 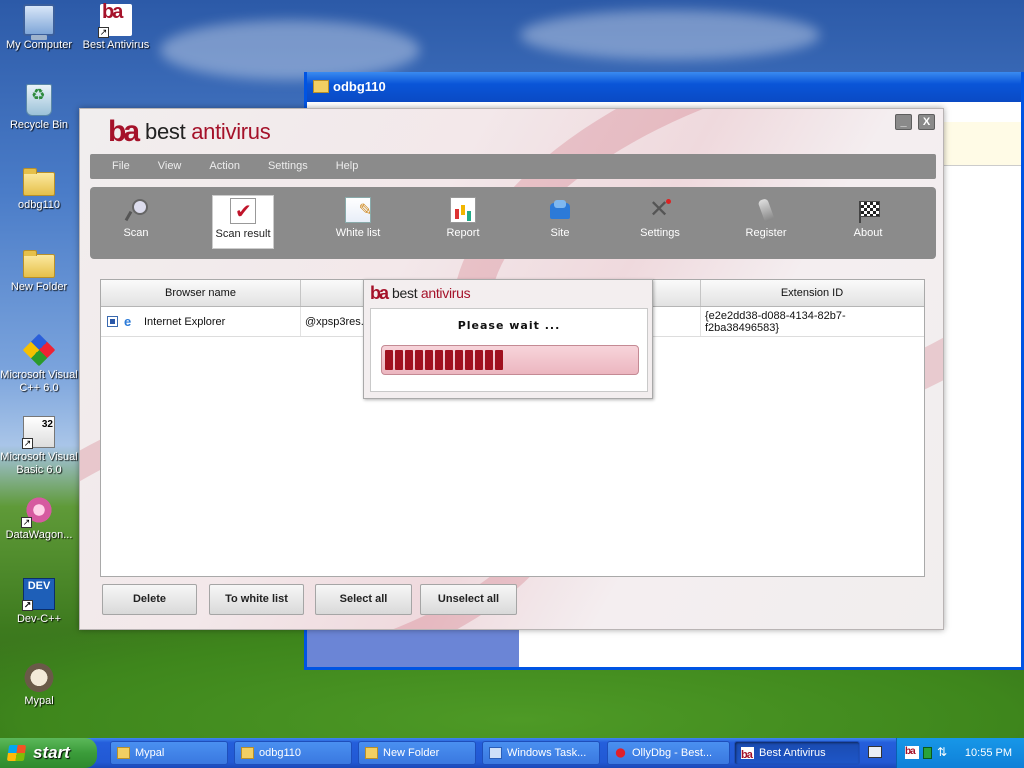 I want to click on menu-settings: Settings, so click(x=288, y=166).